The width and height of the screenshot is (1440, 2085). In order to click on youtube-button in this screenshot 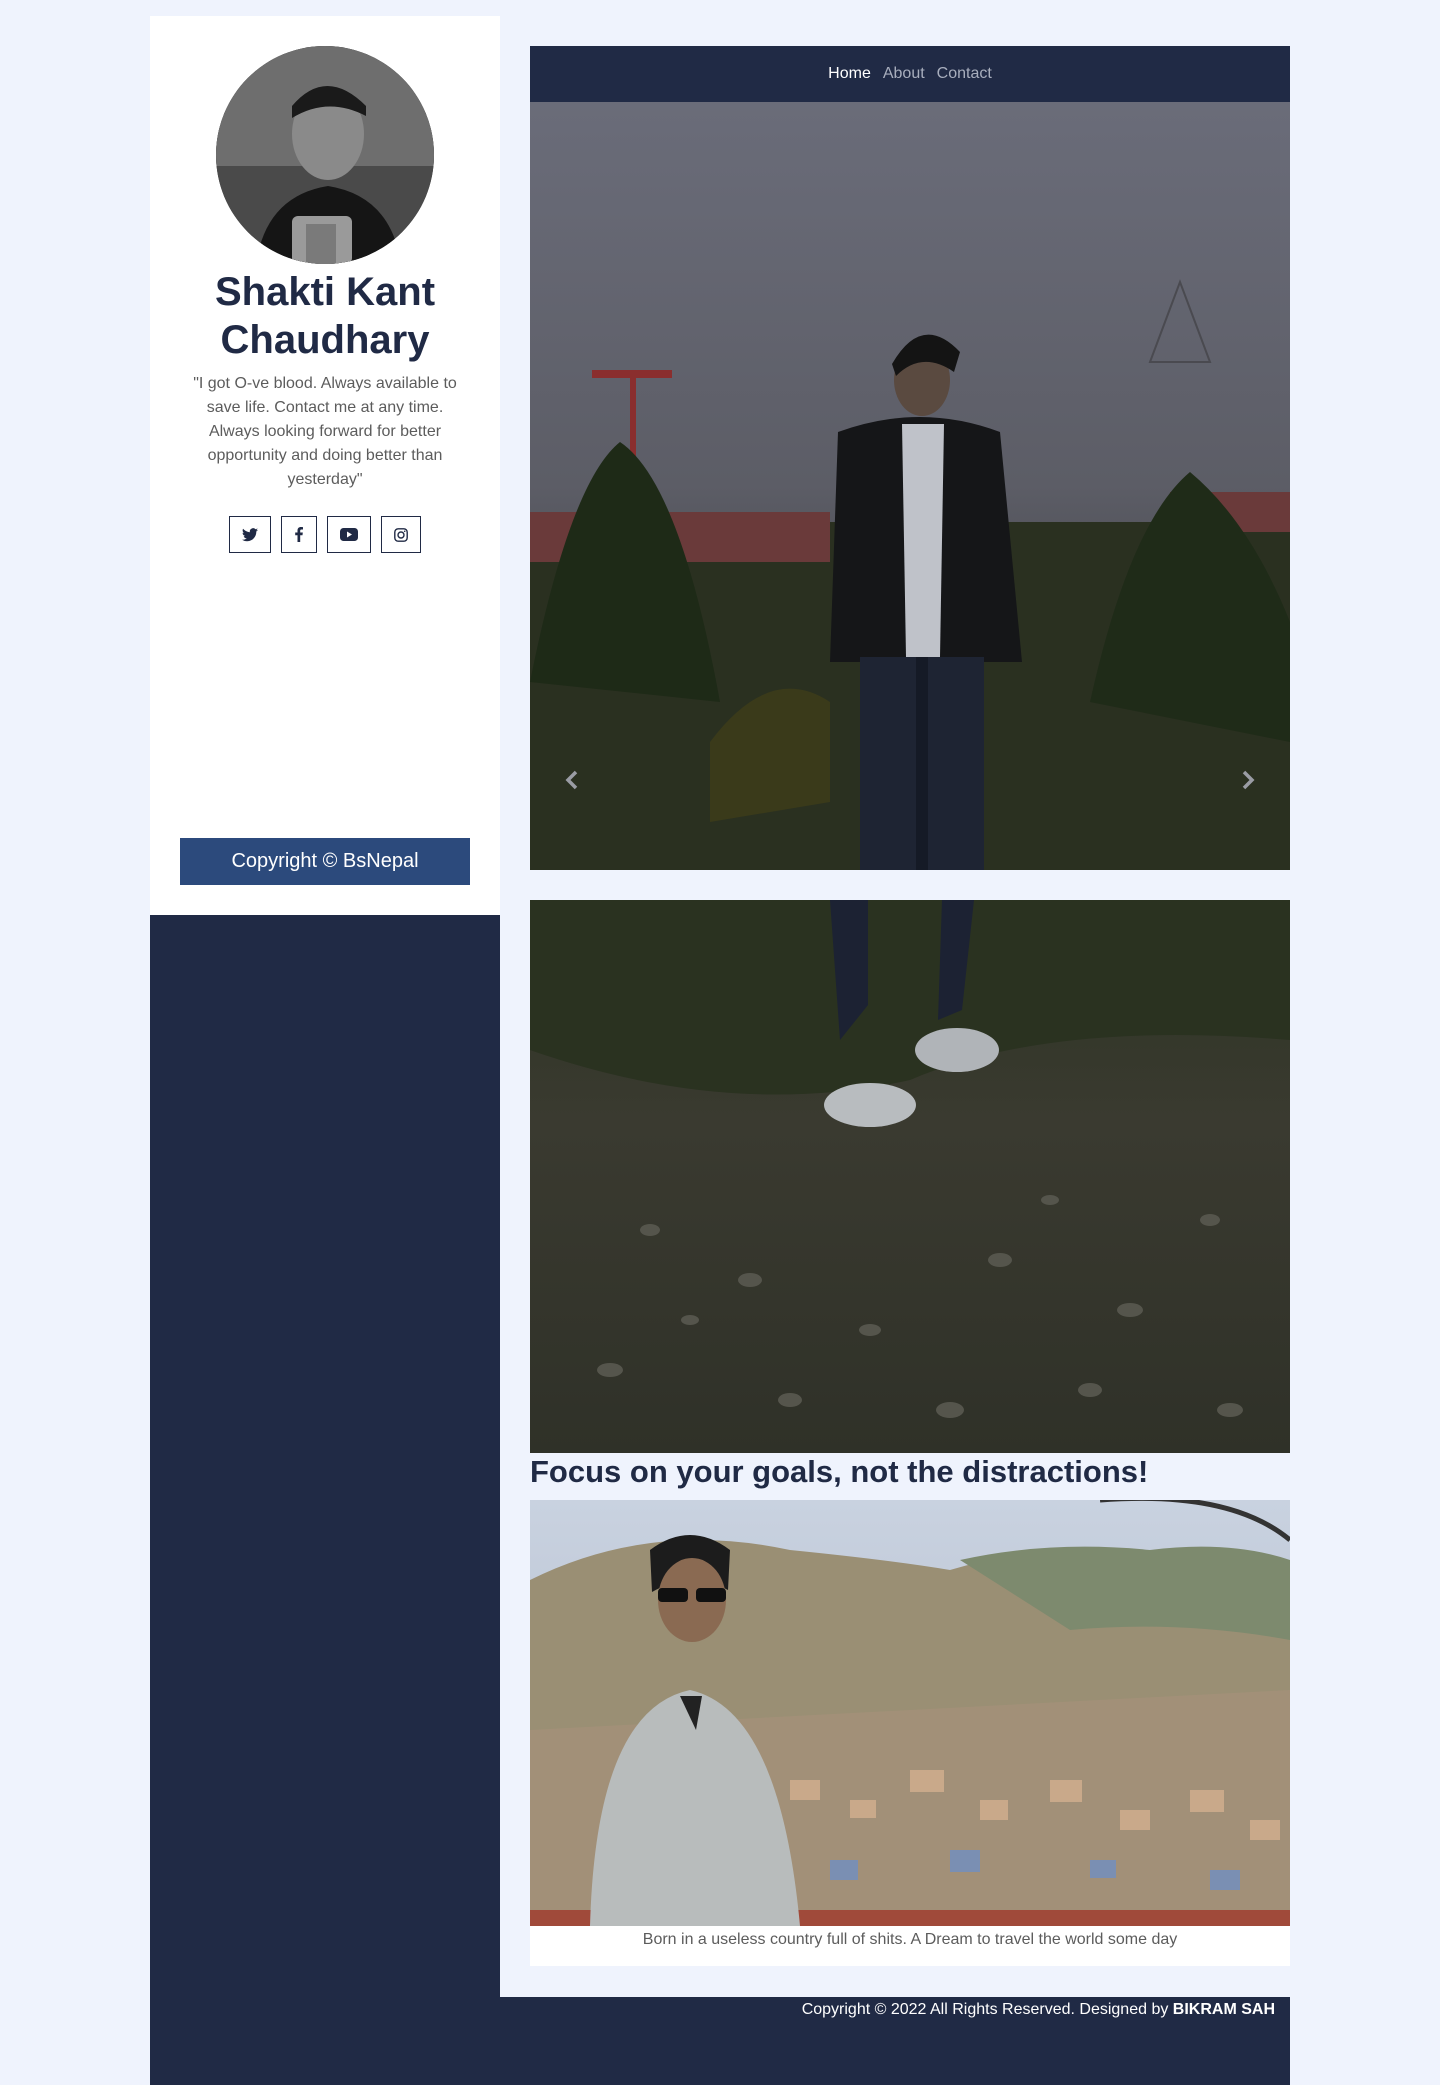, I will do `click(349, 534)`.